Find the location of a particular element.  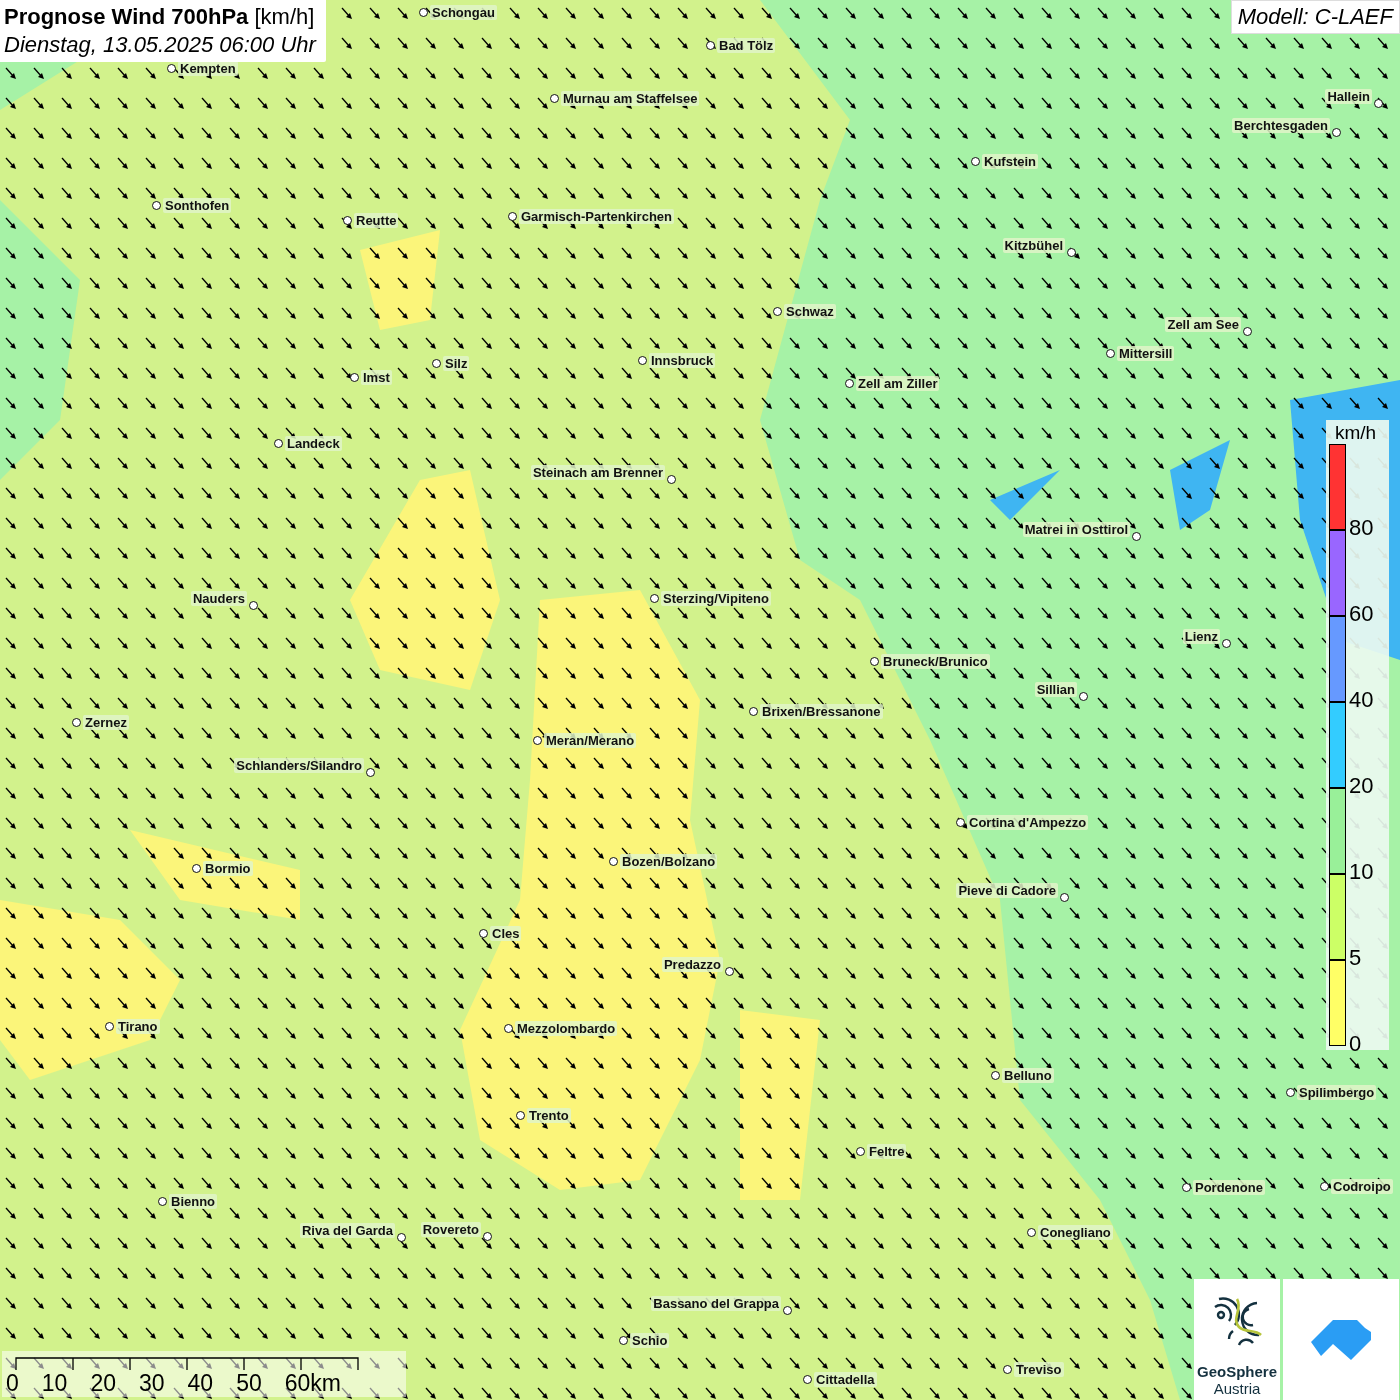

city-label: Cles is located at coordinates (506, 933).